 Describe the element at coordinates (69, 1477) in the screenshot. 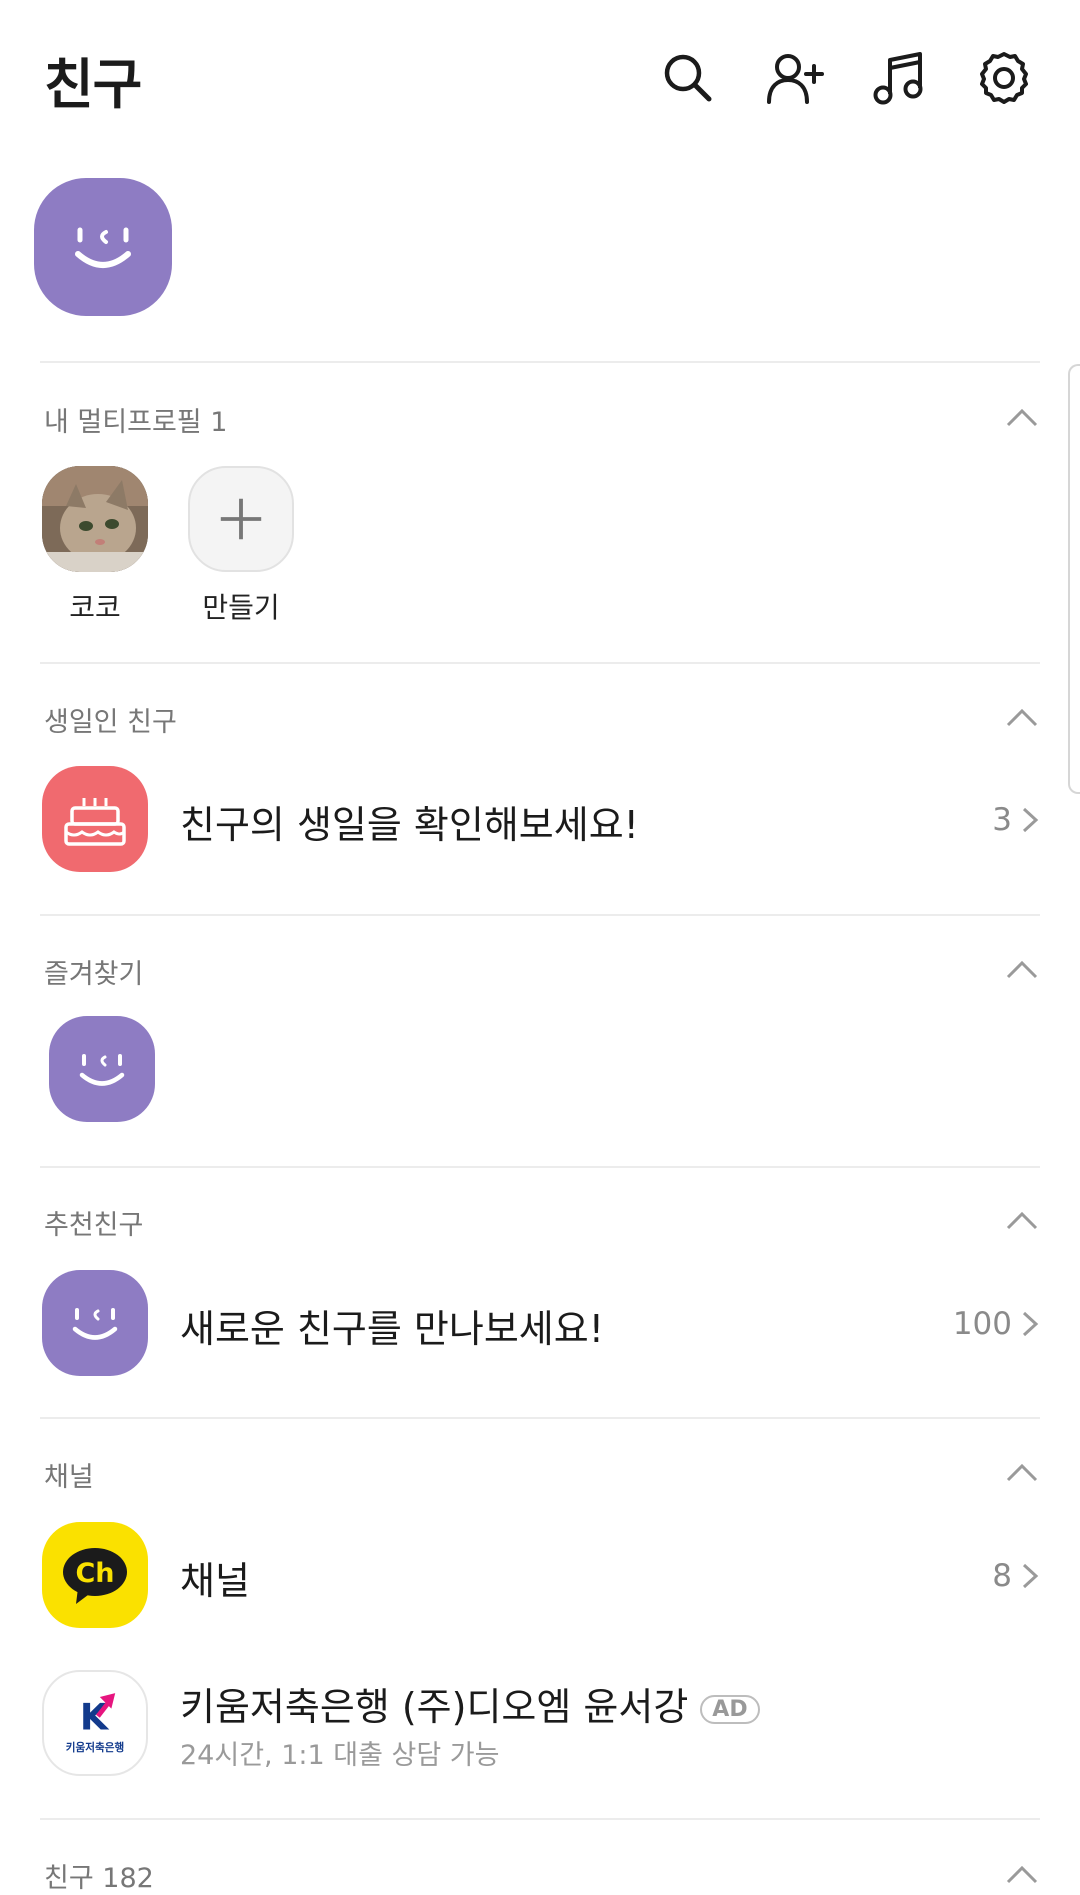

I see `section-title-channel: 채널` at that location.